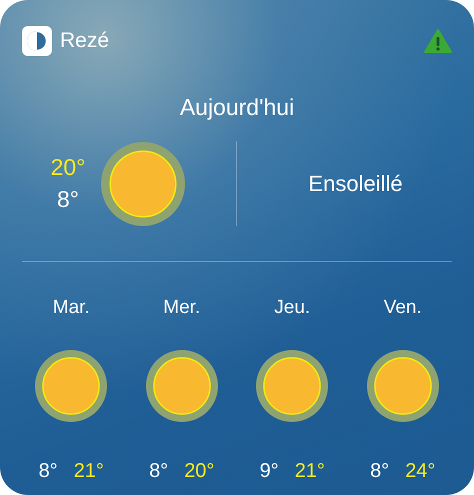  What do you see at coordinates (181, 308) in the screenshot?
I see `day-label: Mer.` at bounding box center [181, 308].